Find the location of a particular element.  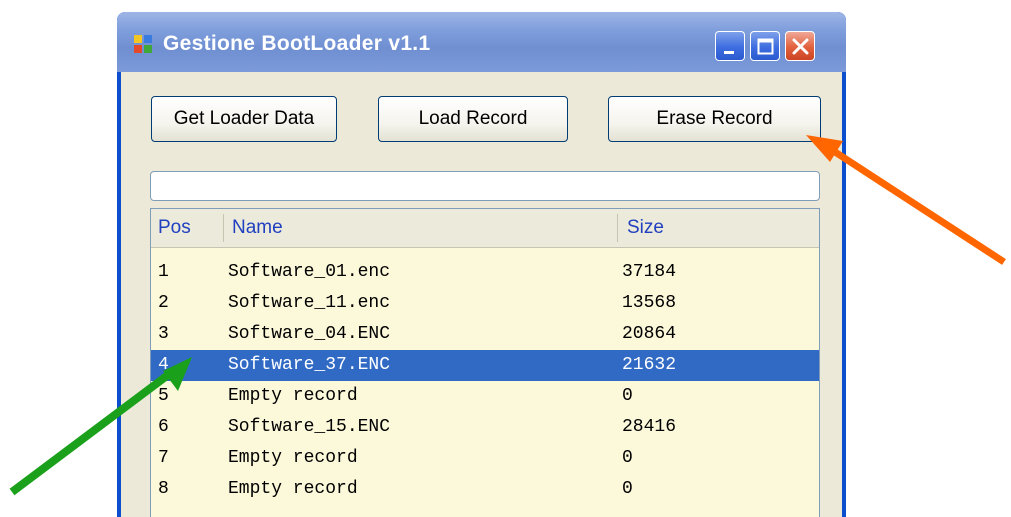

row-pos: 2 is located at coordinates (163, 303).